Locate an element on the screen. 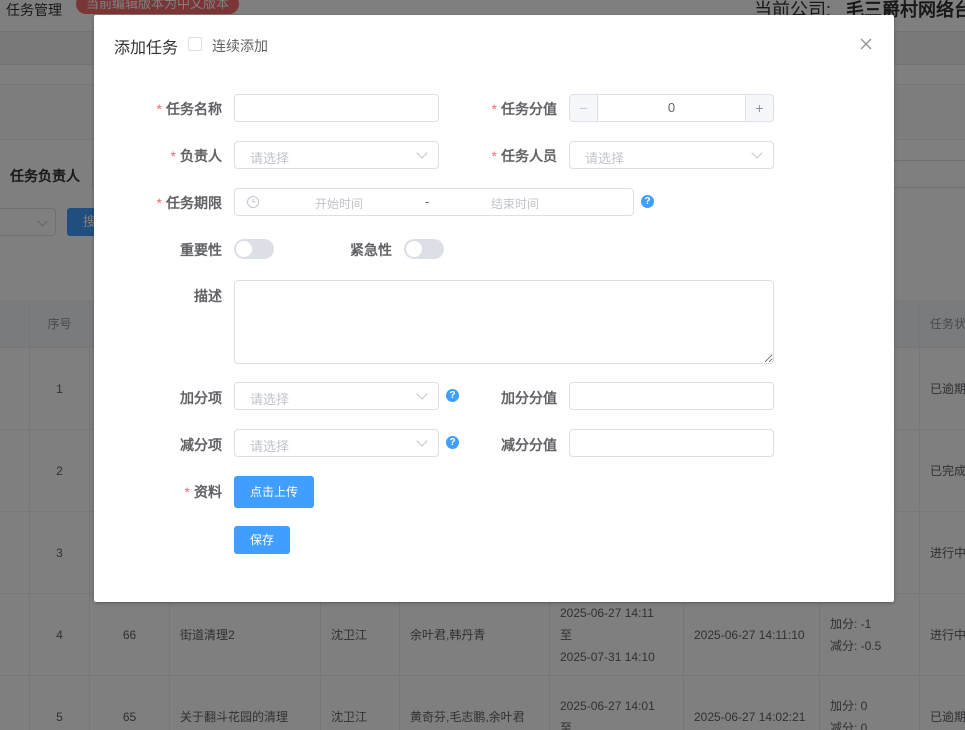 This screenshot has height=730, width=965. period-range-picker: 开始时间 - 结束时间 is located at coordinates (434, 202).